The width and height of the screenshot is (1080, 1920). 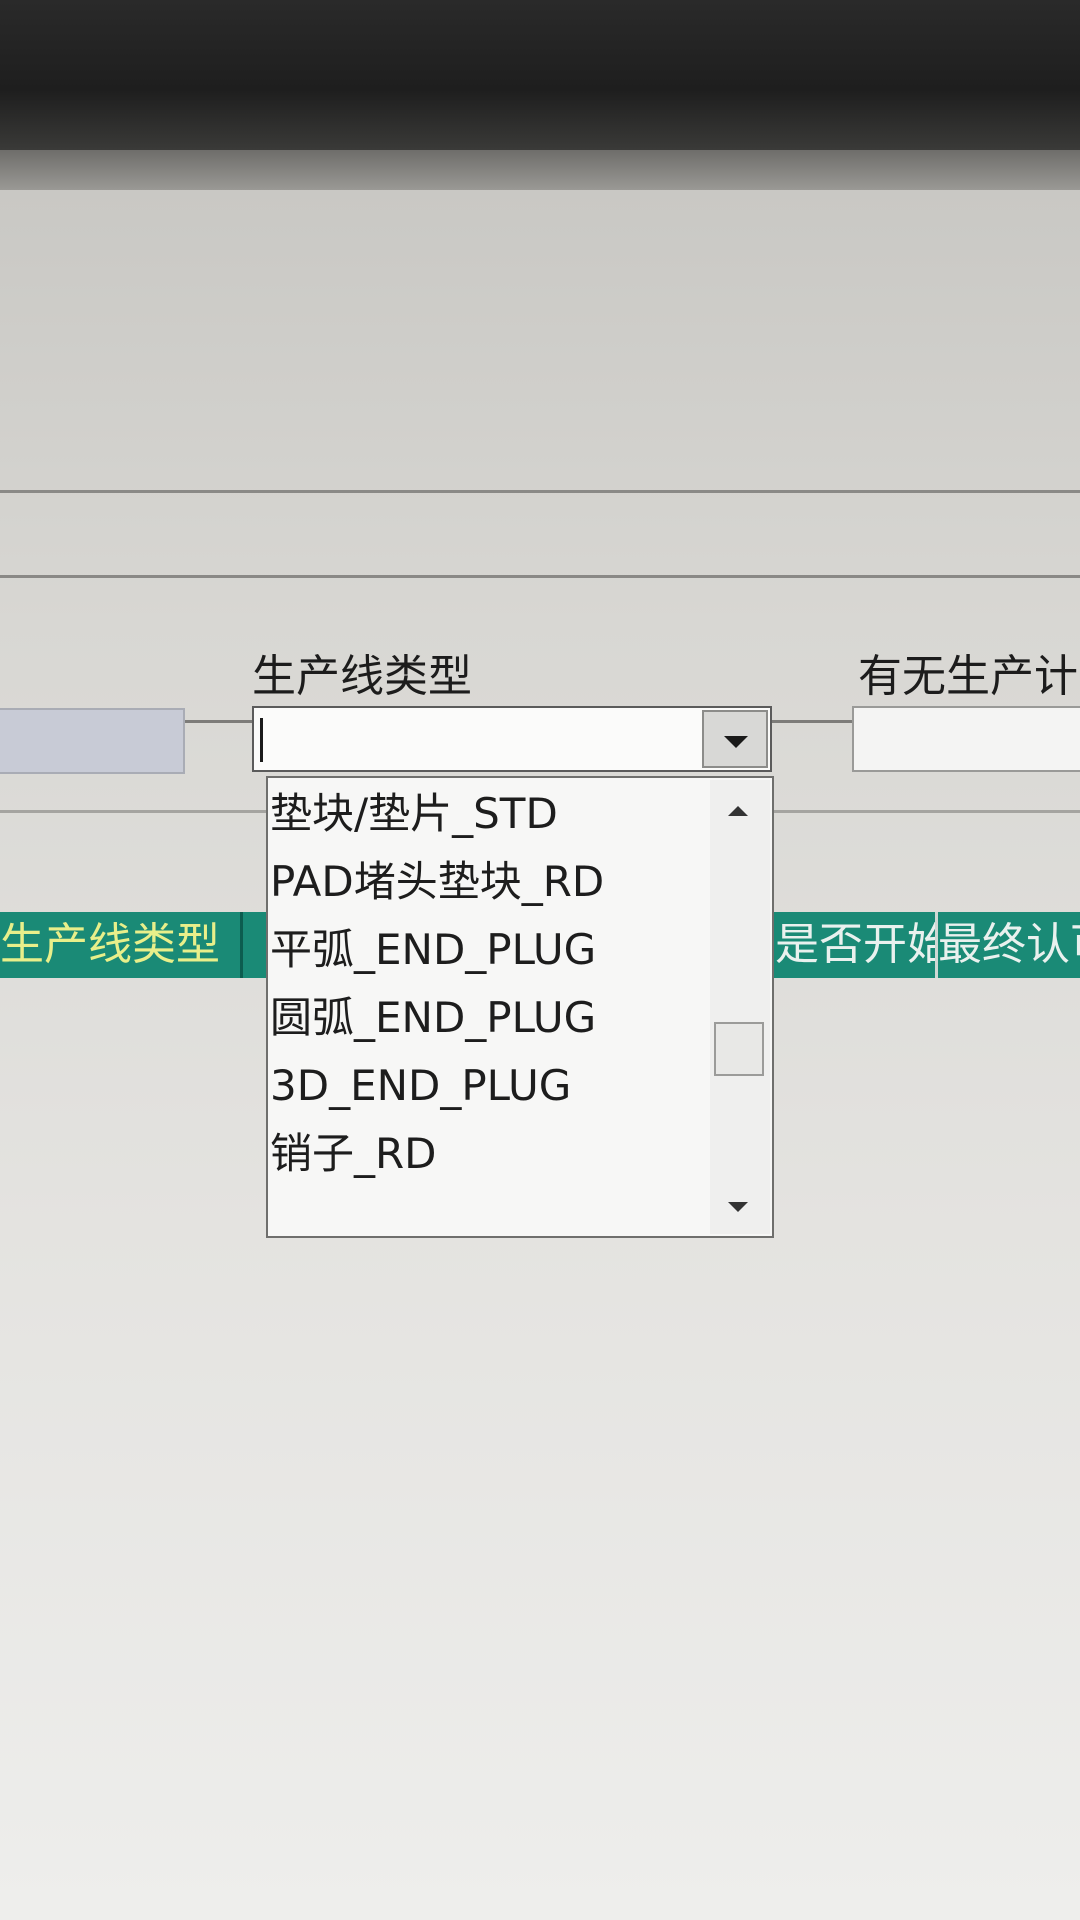 What do you see at coordinates (261, 740) in the screenshot?
I see `text-caret` at bounding box center [261, 740].